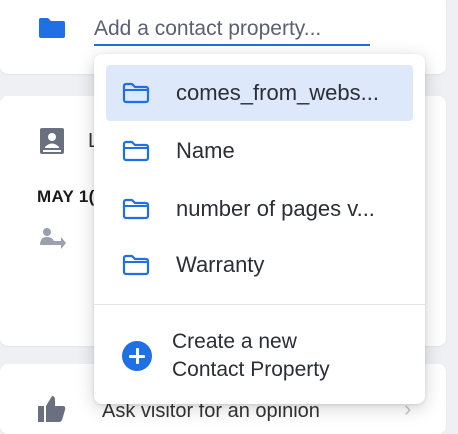 Image resolution: width=458 pixels, height=434 pixels. I want to click on date-label: MAY 1(, so click(66, 196).